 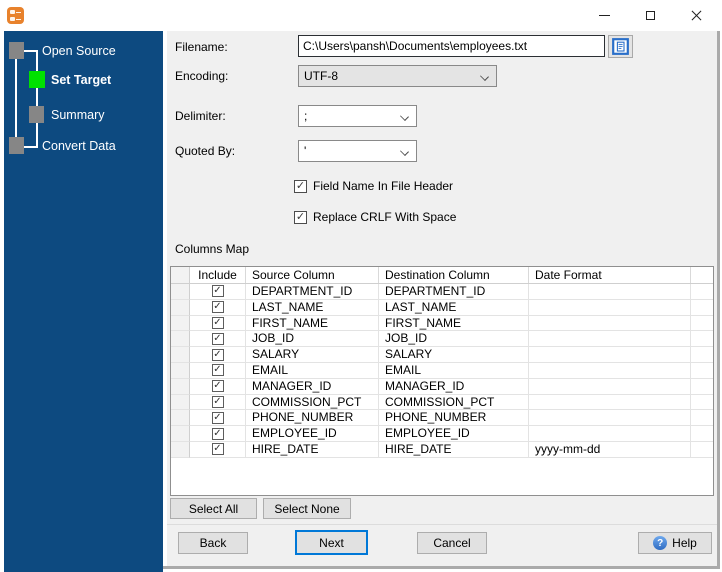 What do you see at coordinates (357, 151) in the screenshot?
I see `quoted-by-select: '` at bounding box center [357, 151].